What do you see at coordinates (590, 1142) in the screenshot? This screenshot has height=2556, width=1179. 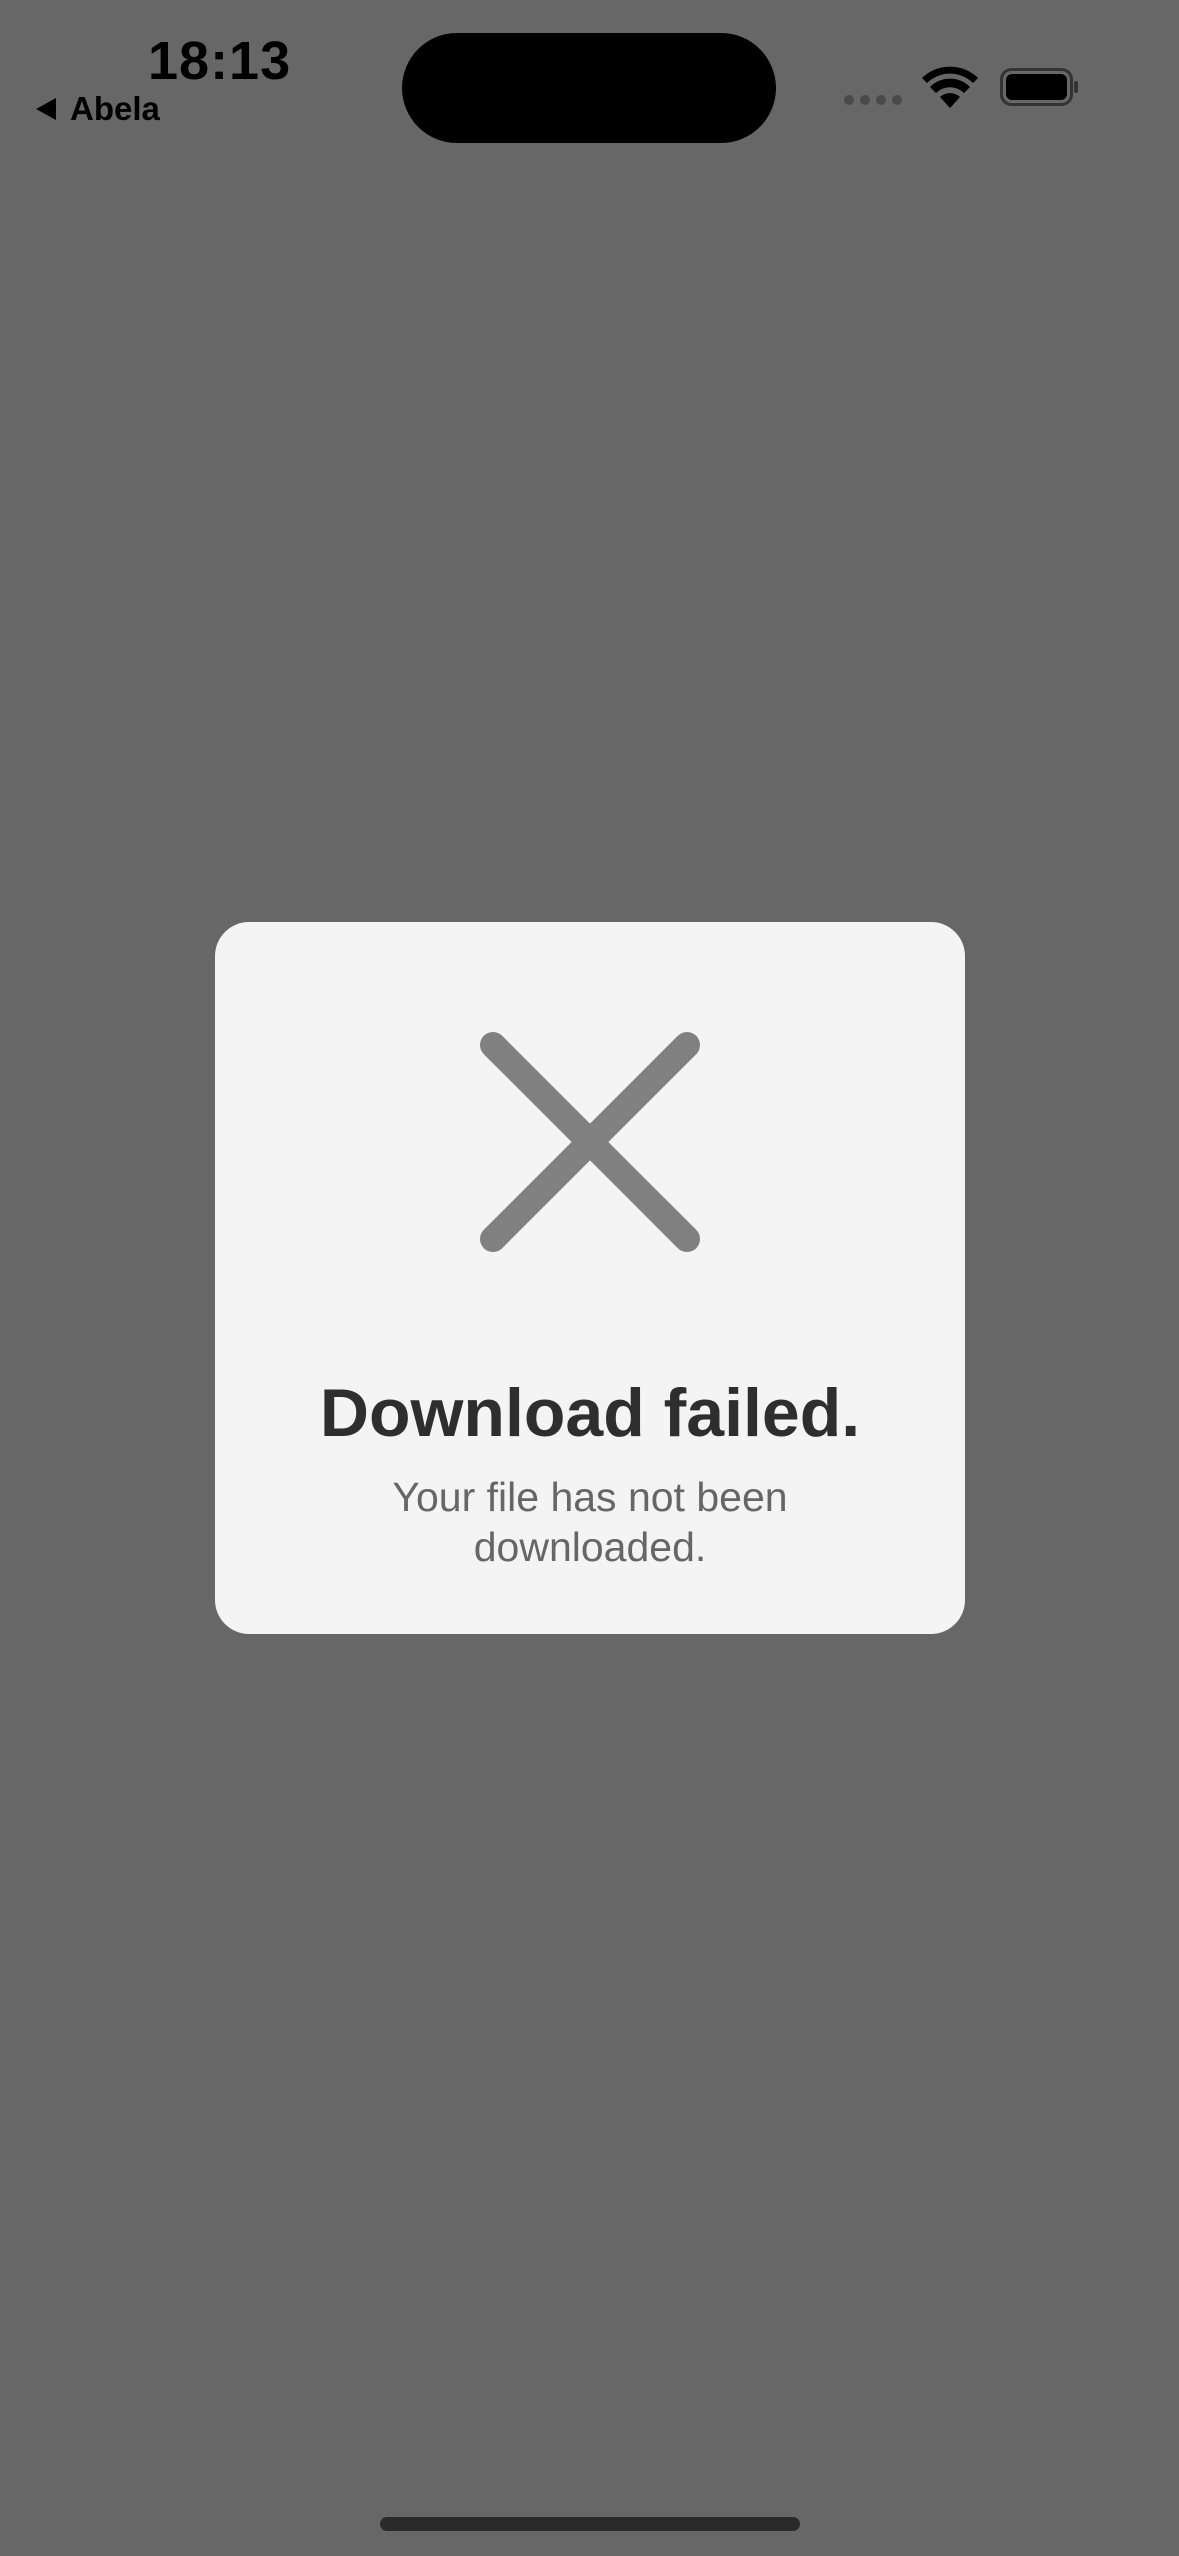 I see `close-x-icon` at bounding box center [590, 1142].